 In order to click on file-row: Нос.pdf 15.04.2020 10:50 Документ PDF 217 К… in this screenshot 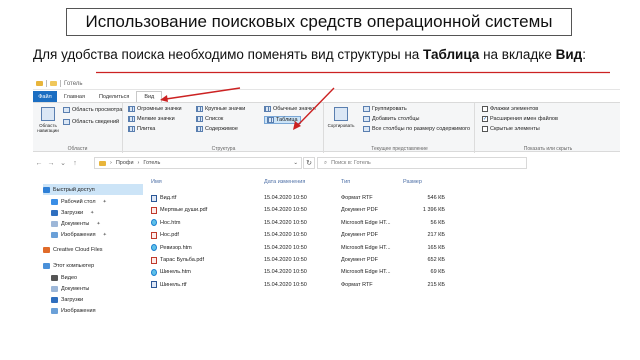, I will do `click(297, 235)`.